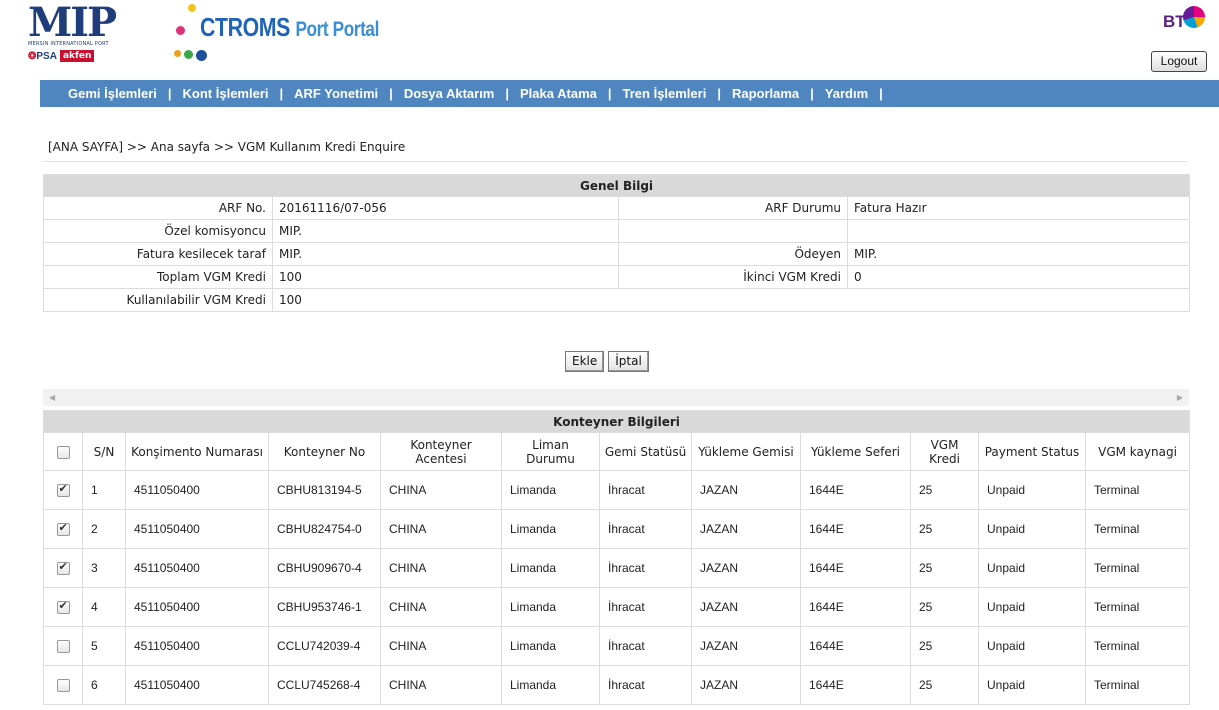 The width and height of the screenshot is (1219, 710). Describe the element at coordinates (765, 93) in the screenshot. I see `nav-item-raporlama: Raporlama` at that location.